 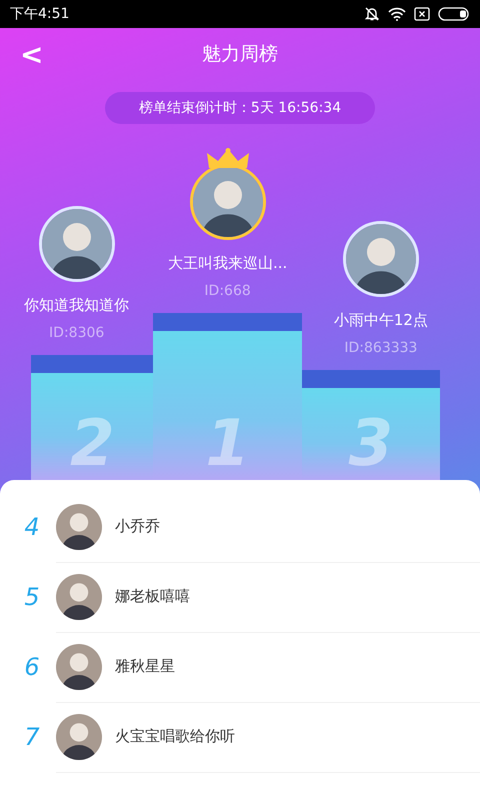 What do you see at coordinates (371, 444) in the screenshot?
I see `place-number: 3` at bounding box center [371, 444].